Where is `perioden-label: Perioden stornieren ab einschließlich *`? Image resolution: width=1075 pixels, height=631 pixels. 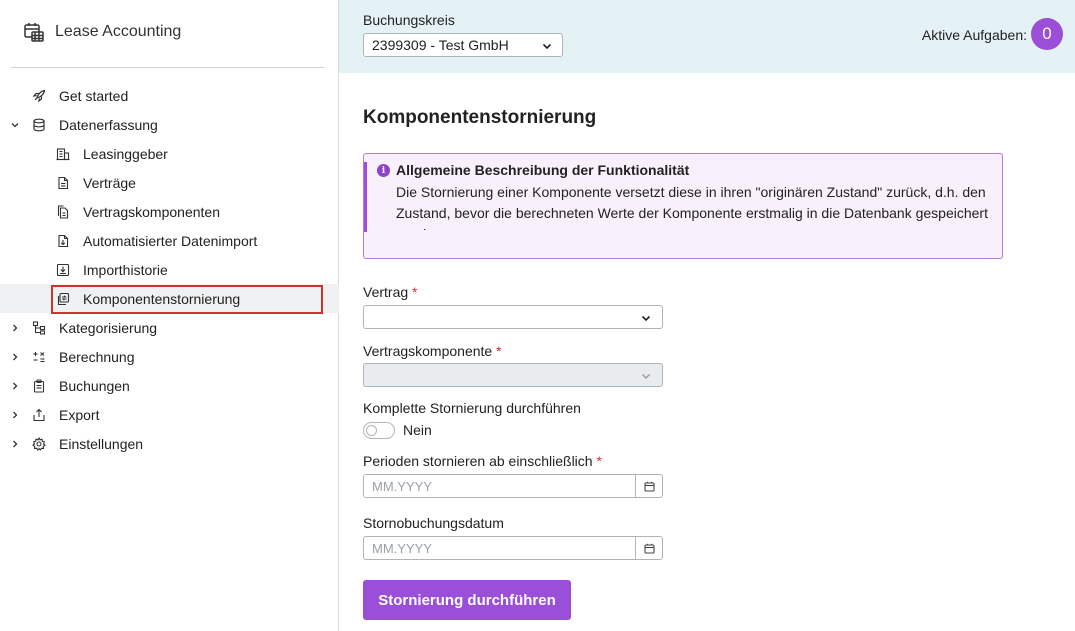 perioden-label: Perioden stornieren ab einschließlich * is located at coordinates (482, 461).